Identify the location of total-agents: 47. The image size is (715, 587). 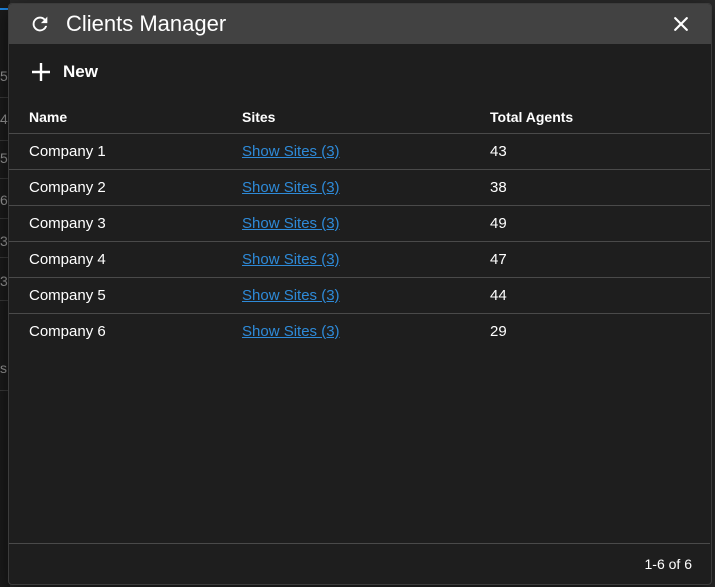
(600, 259).